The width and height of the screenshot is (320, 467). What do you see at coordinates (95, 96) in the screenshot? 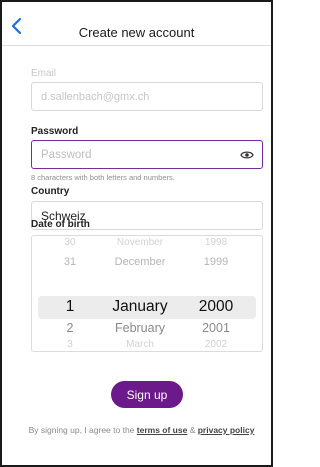
I see `email-value: d.sallenbach@gmx.ch` at bounding box center [95, 96].